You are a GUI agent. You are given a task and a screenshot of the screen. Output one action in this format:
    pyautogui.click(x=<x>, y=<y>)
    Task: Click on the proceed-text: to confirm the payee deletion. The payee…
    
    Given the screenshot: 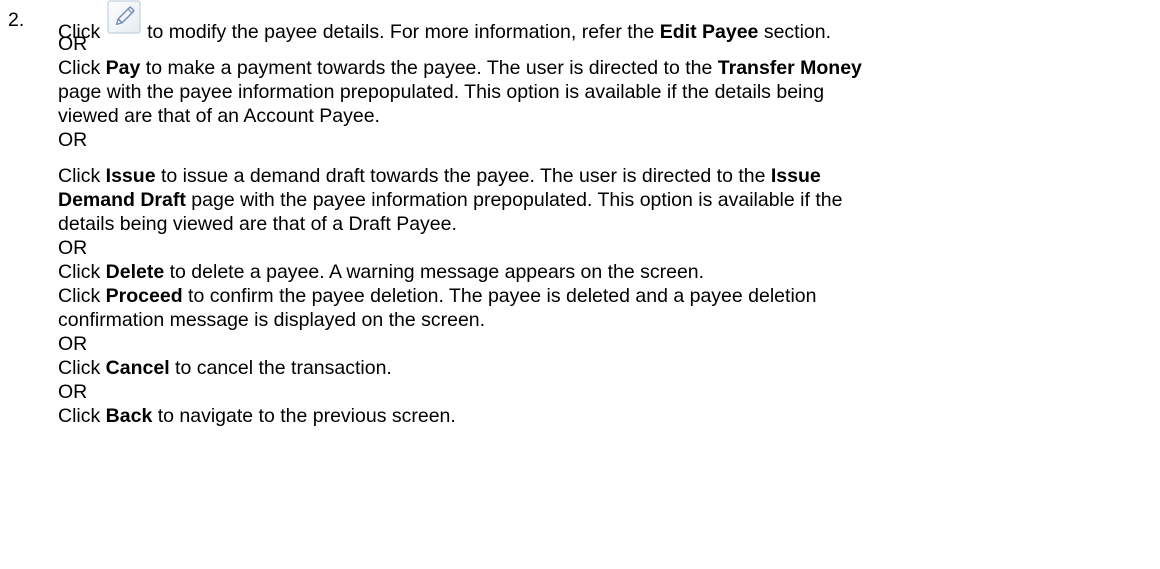 What is the action you would take?
    pyautogui.click(x=502, y=296)
    